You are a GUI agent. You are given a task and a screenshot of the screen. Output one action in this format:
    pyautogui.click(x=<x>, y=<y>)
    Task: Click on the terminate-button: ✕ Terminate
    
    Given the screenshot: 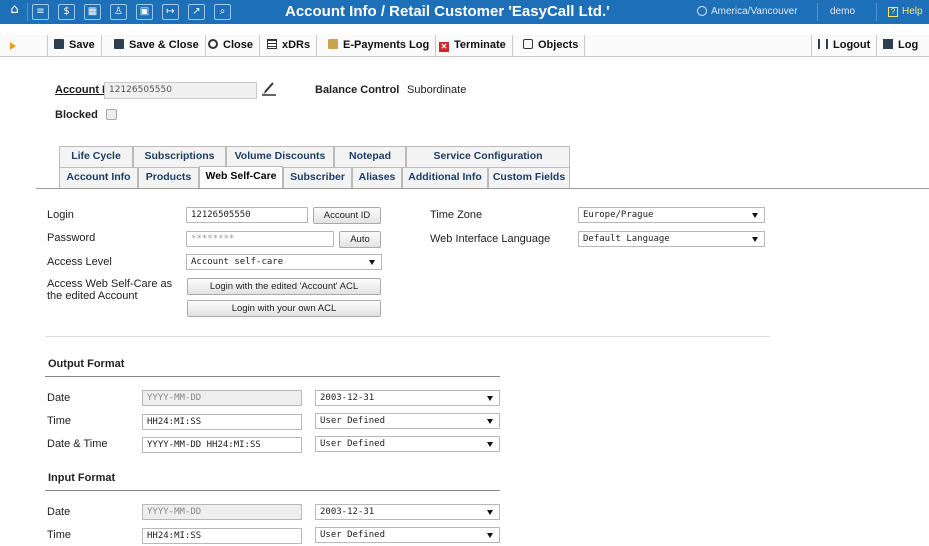 What is the action you would take?
    pyautogui.click(x=473, y=45)
    